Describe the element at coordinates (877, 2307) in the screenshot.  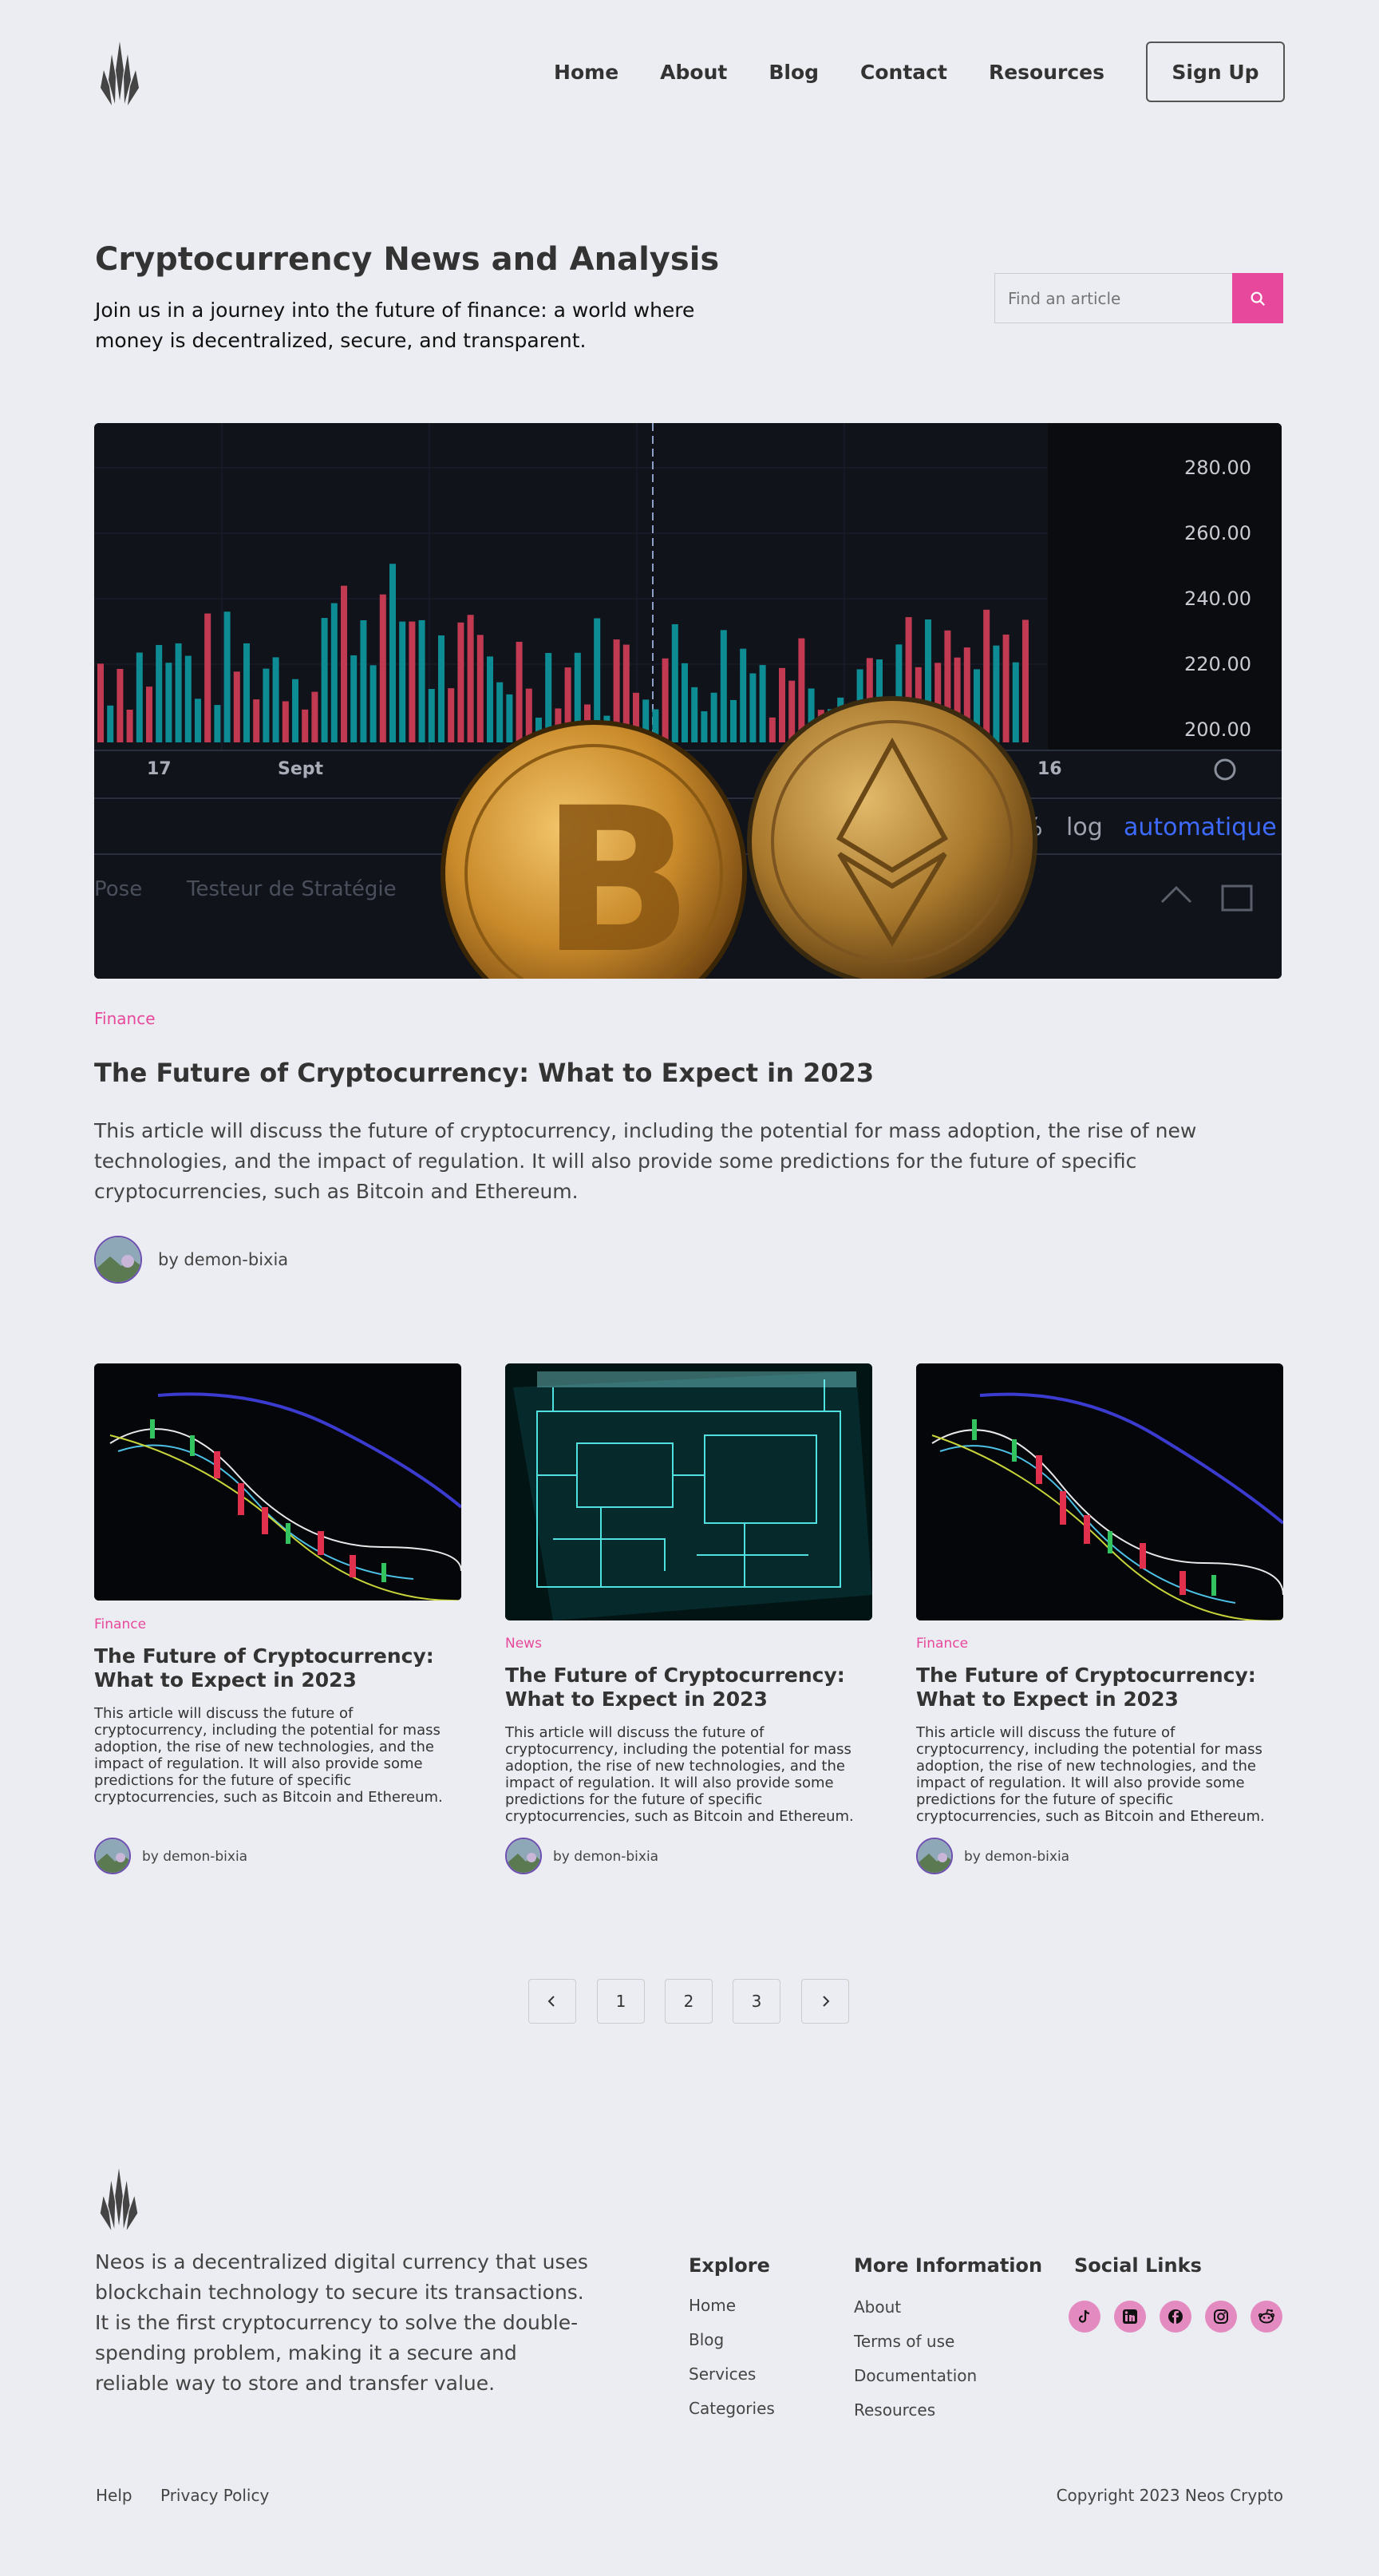
I see `footer-link-about: About` at that location.